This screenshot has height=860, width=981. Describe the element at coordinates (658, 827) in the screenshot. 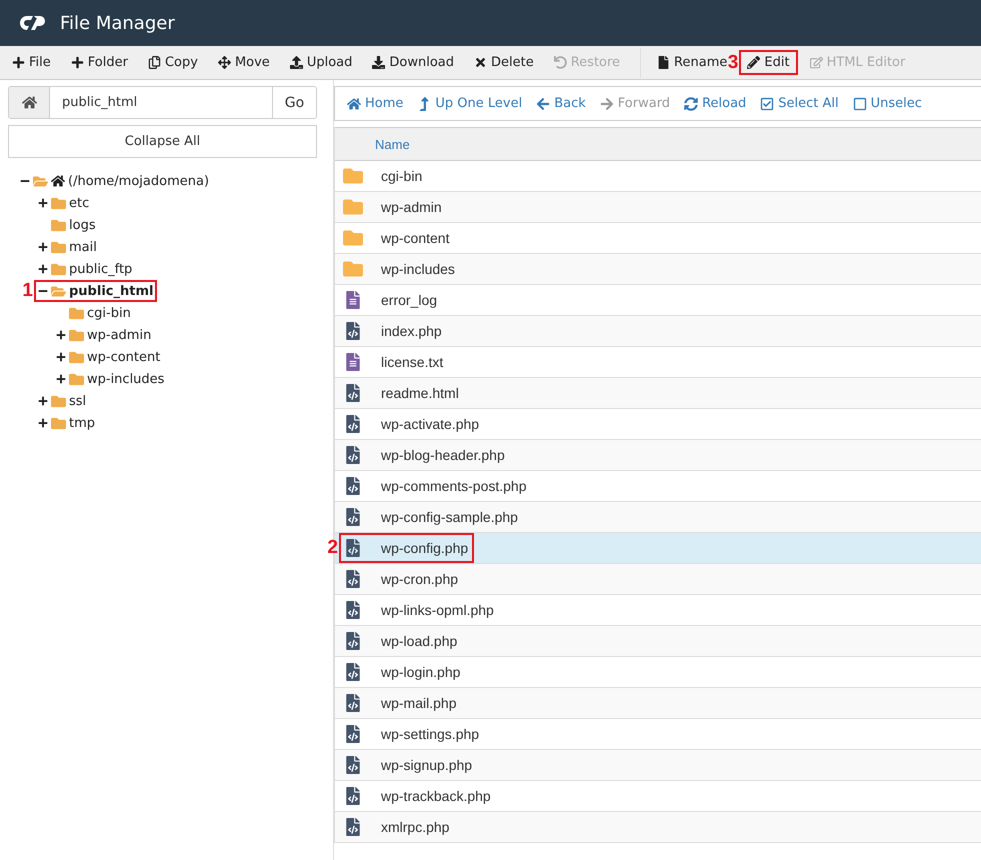

I see `file-row: xmlrpc.php` at that location.